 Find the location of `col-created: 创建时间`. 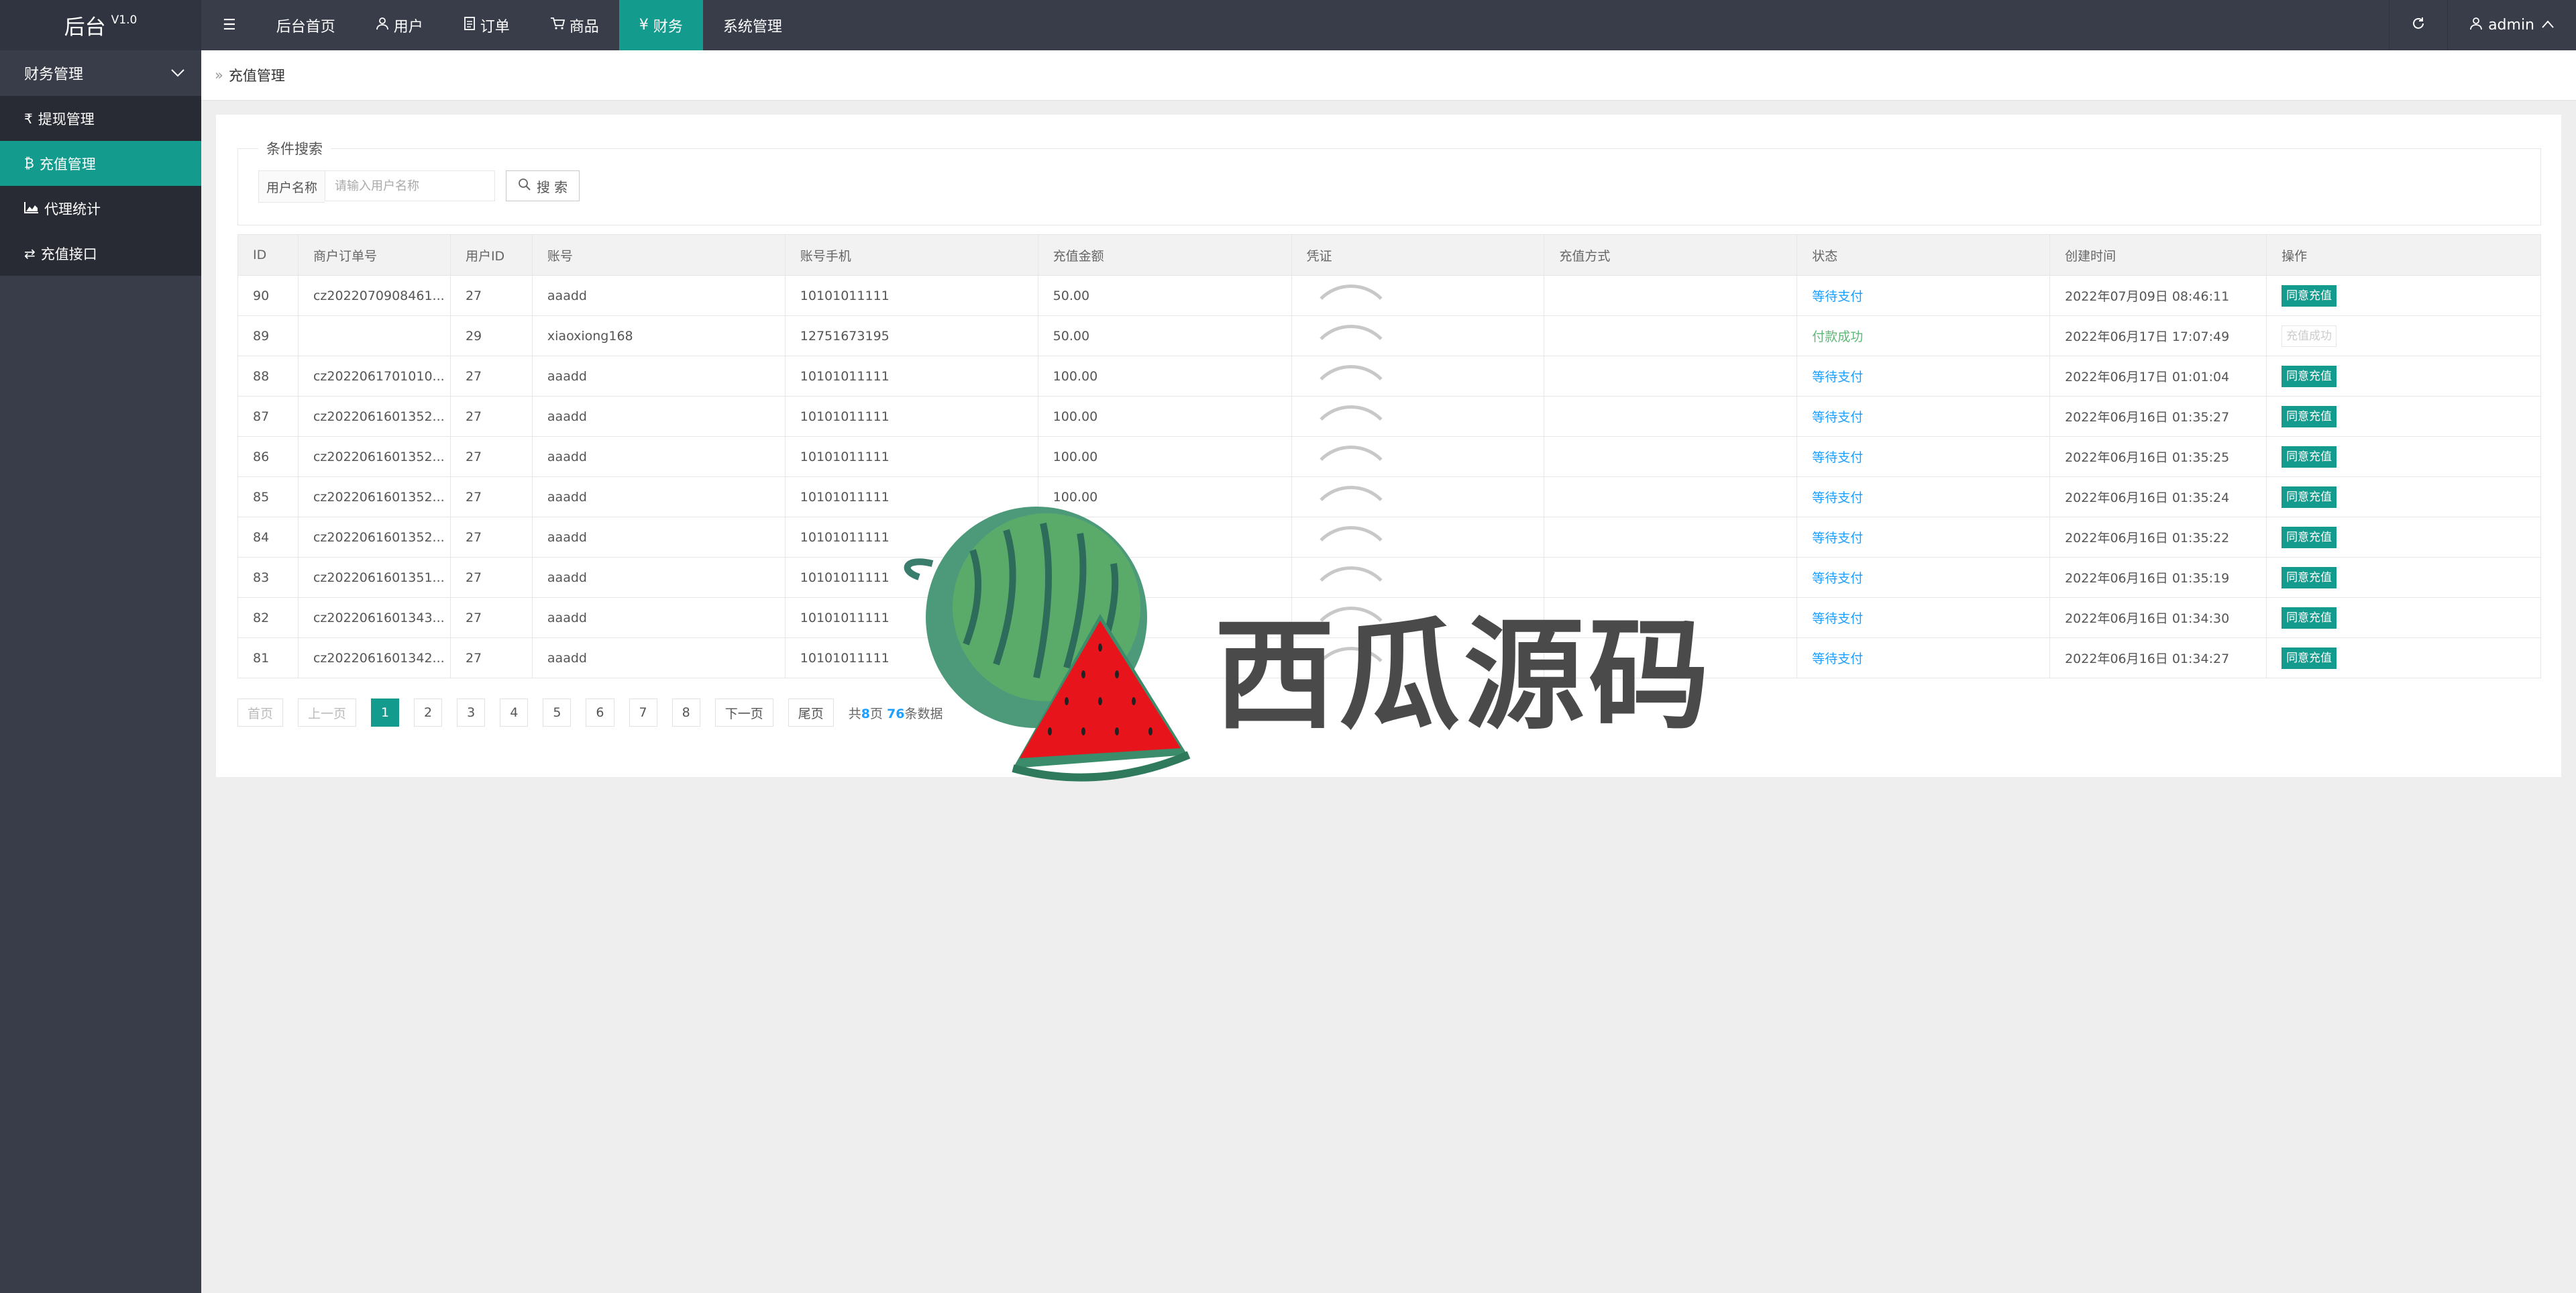

col-created: 创建时间 is located at coordinates (2158, 255).